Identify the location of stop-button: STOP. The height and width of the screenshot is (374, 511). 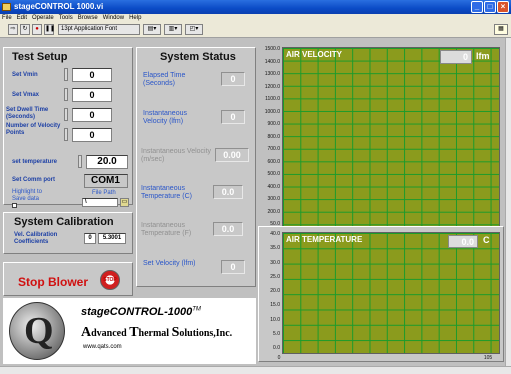
(110, 280).